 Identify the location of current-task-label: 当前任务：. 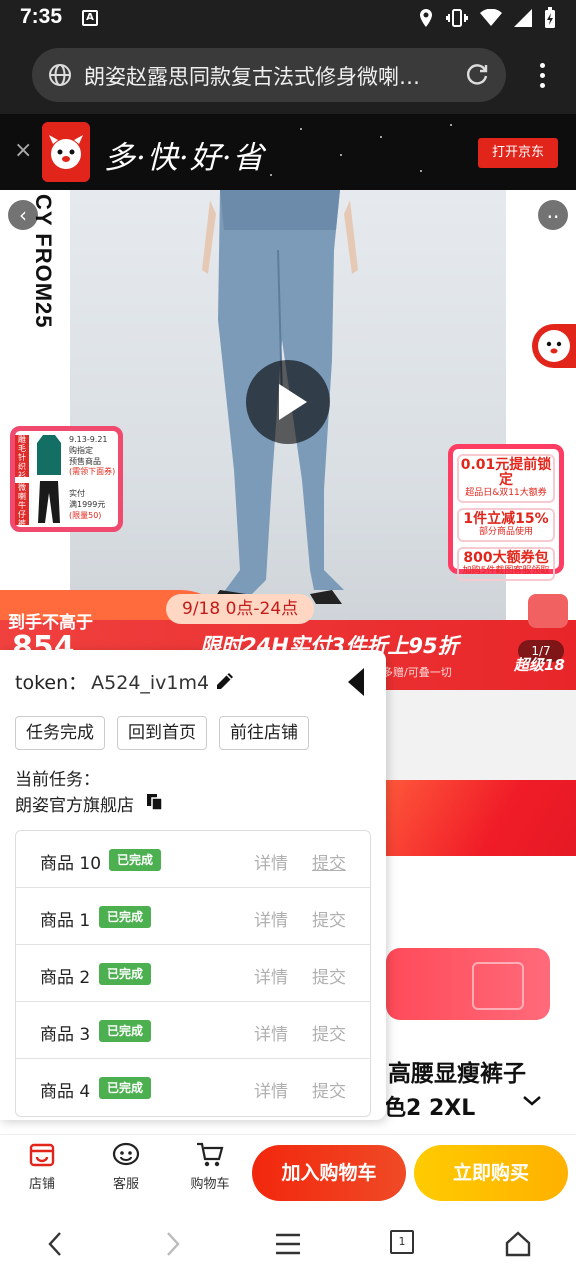
(57, 780).